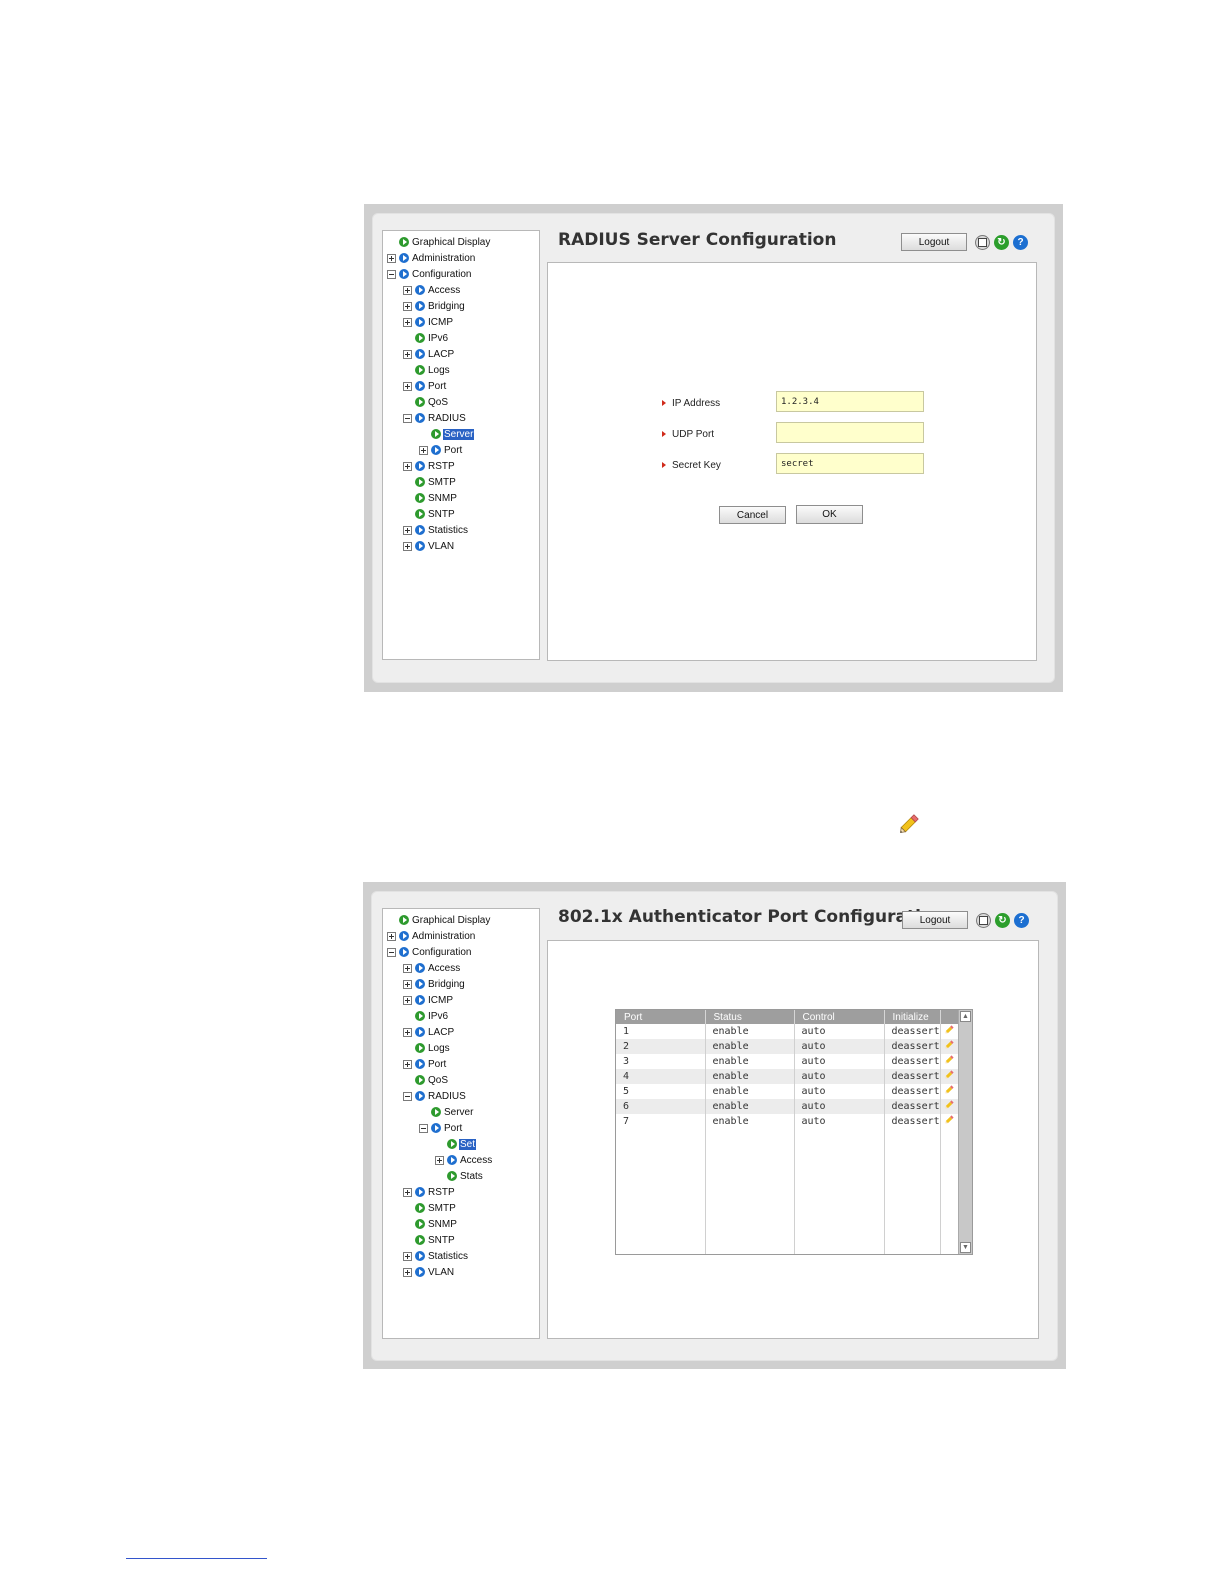  Describe the element at coordinates (752, 515) in the screenshot. I see `cancel-button: Cancel` at that location.